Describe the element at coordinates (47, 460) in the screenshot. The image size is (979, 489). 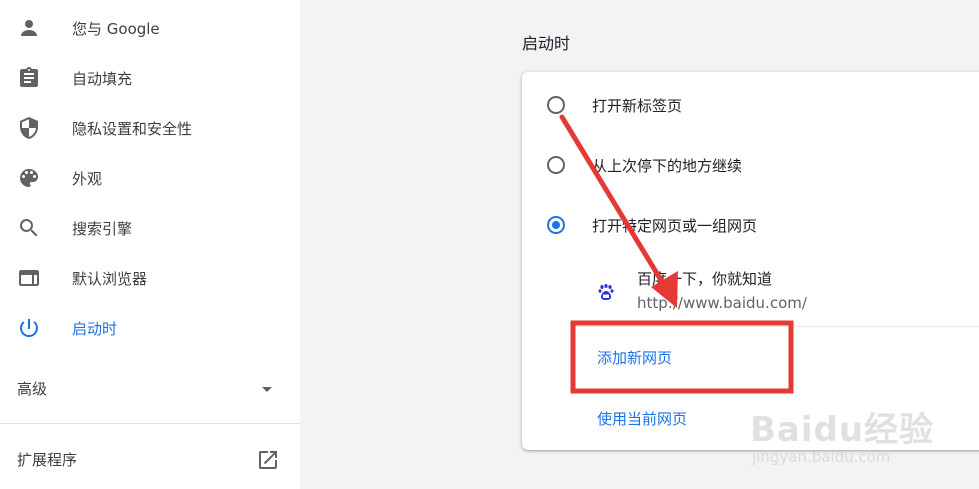
I see `extensions-label: 扩展程序` at that location.